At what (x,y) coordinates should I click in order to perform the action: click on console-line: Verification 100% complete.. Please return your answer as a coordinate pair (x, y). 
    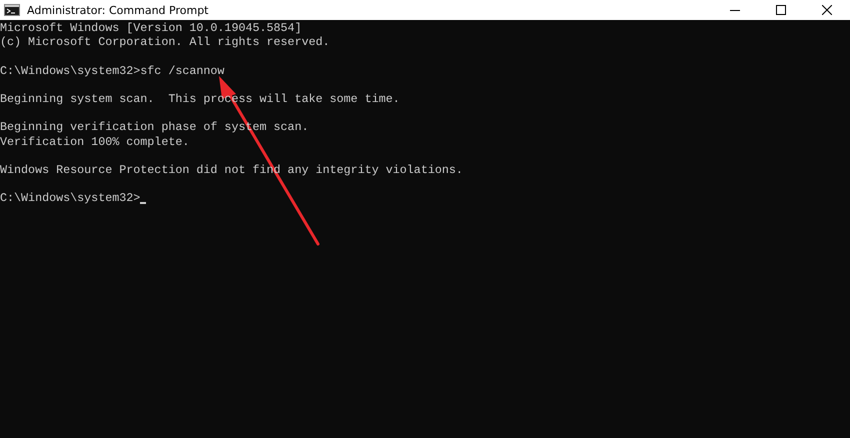
    Looking at the image, I should click on (95, 141).